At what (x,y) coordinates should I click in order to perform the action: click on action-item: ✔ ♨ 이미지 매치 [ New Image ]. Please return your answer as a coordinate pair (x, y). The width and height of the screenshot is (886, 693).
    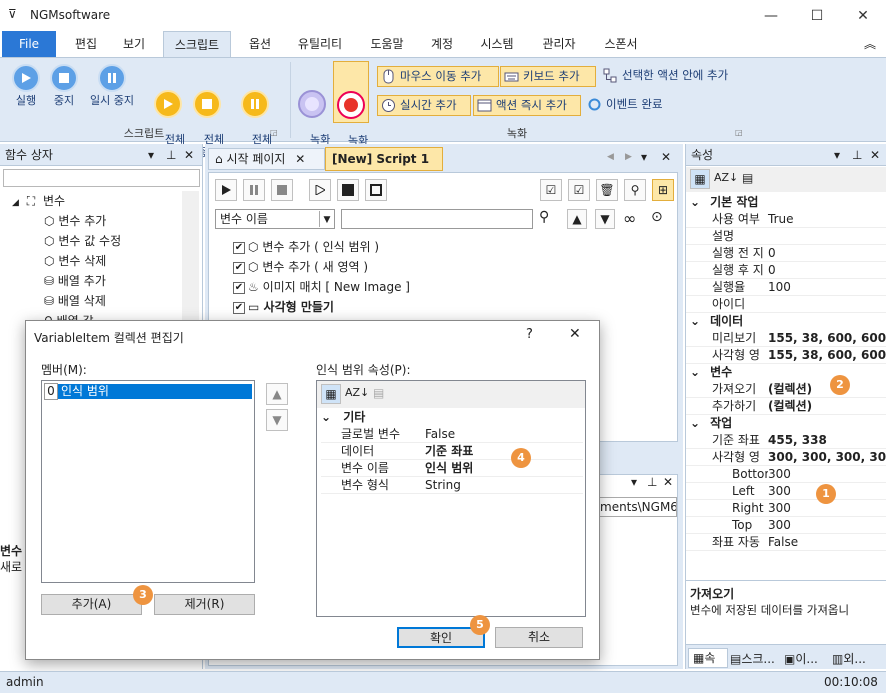
    Looking at the image, I should click on (321, 287).